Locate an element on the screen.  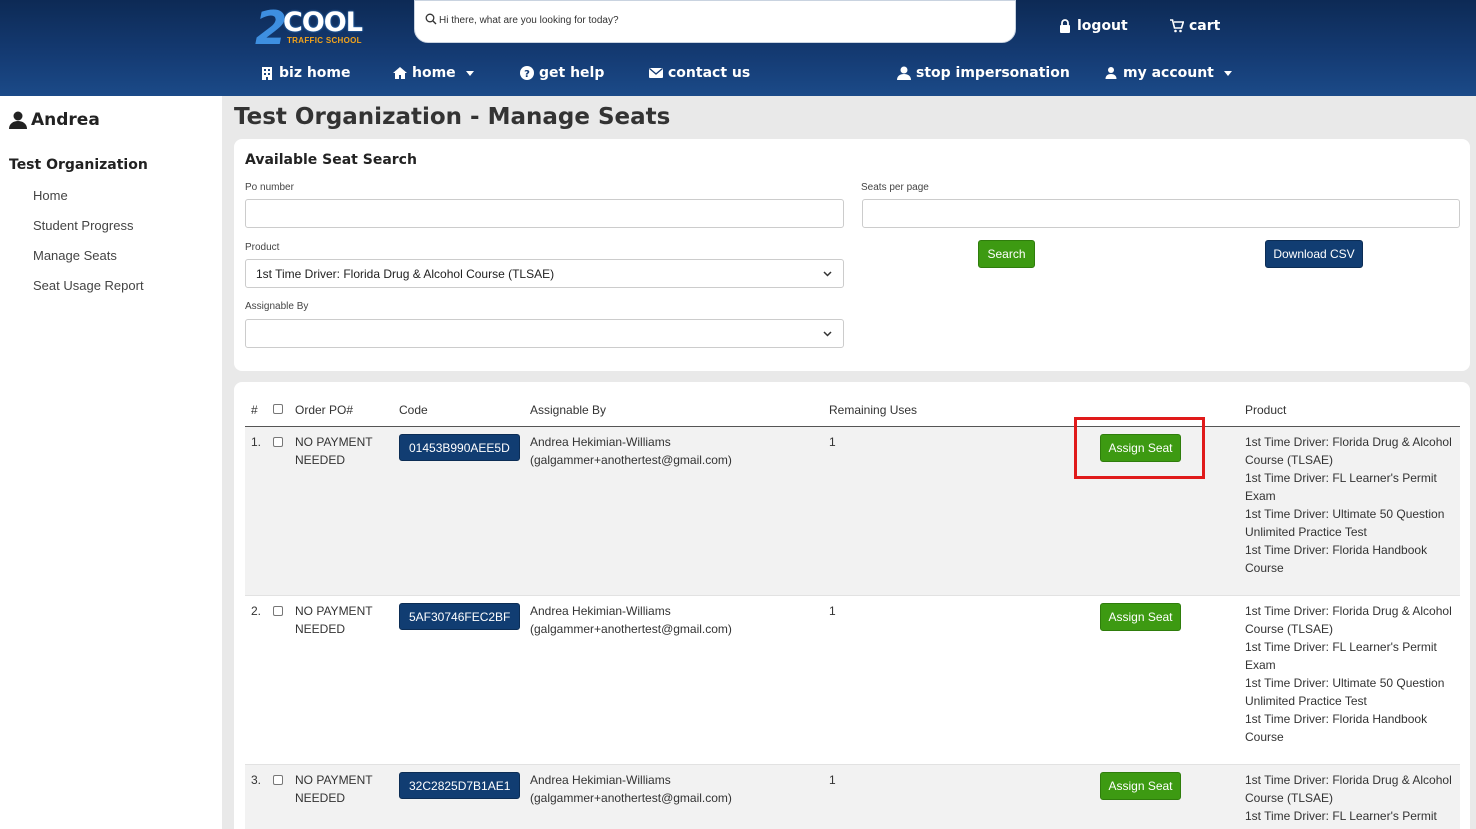
search-input is located at coordinates (719, 20).